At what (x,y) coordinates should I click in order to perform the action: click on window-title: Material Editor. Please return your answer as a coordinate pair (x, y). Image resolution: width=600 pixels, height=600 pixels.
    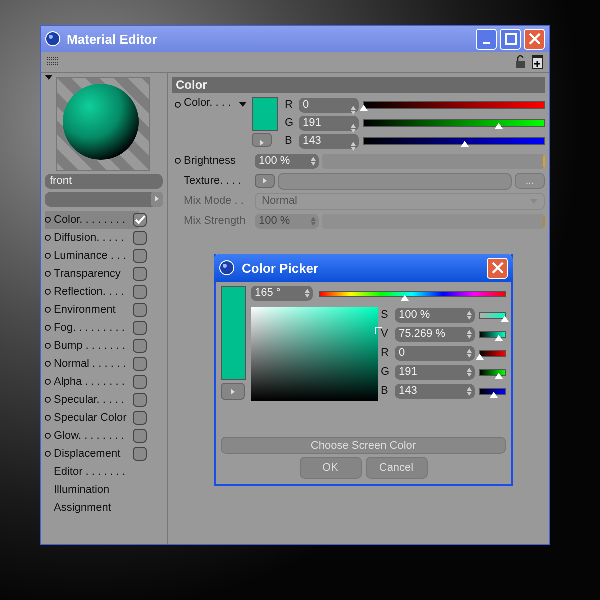
    Looking at the image, I should click on (112, 39).